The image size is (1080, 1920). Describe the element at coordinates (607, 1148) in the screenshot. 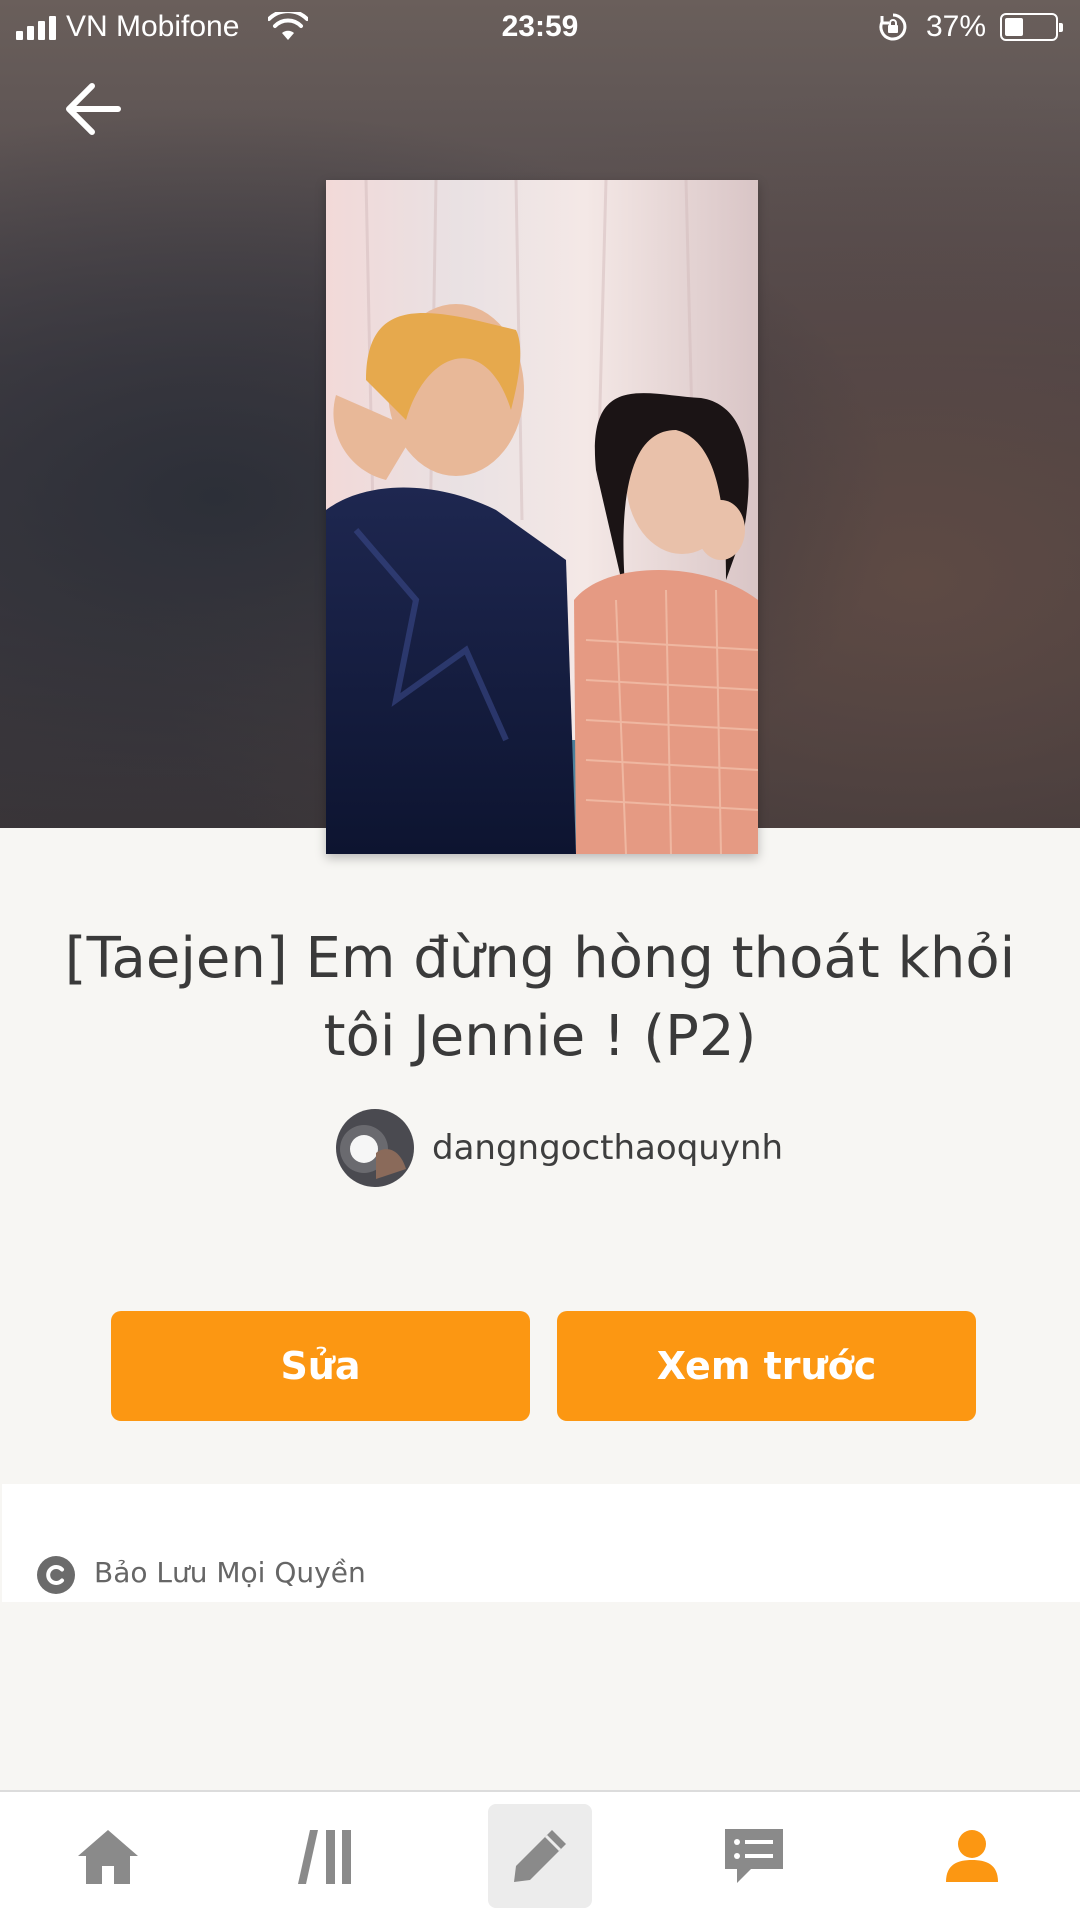

I see `author-name: dangngocthaoquynh` at that location.